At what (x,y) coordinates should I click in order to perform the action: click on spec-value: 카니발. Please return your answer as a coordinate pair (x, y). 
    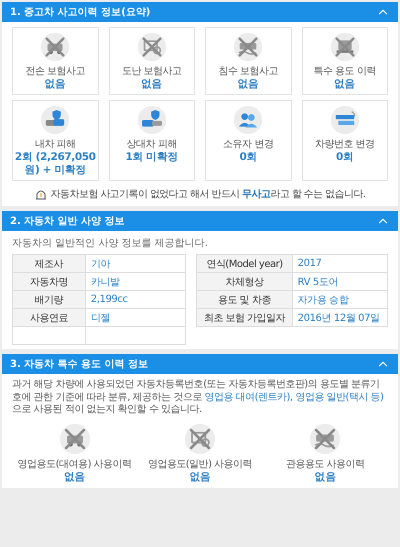
    Looking at the image, I should click on (136, 282).